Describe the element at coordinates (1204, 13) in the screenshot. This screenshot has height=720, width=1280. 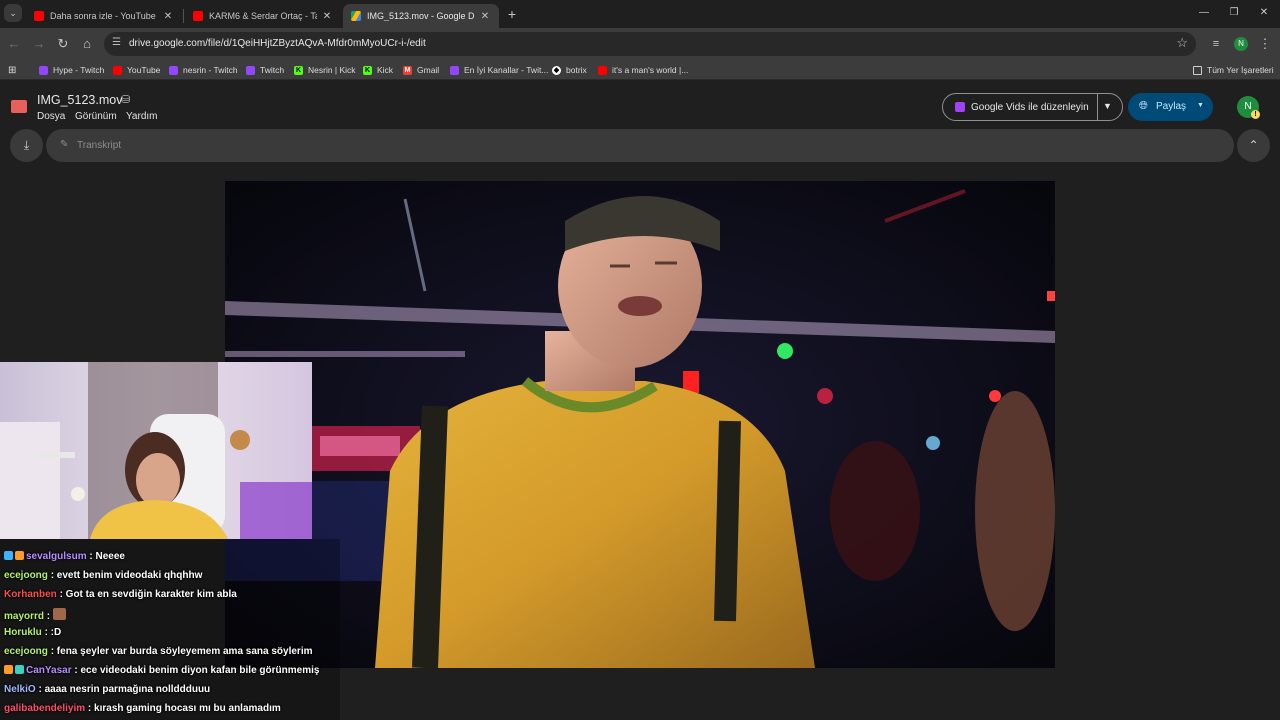
I see `minimize-window-icon: —` at that location.